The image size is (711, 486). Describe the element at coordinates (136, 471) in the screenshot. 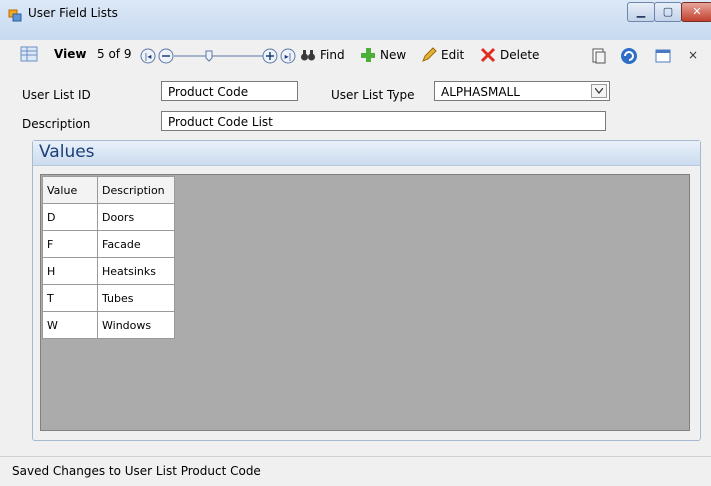

I see `status-text: Saved Changes to User List Product Code` at that location.